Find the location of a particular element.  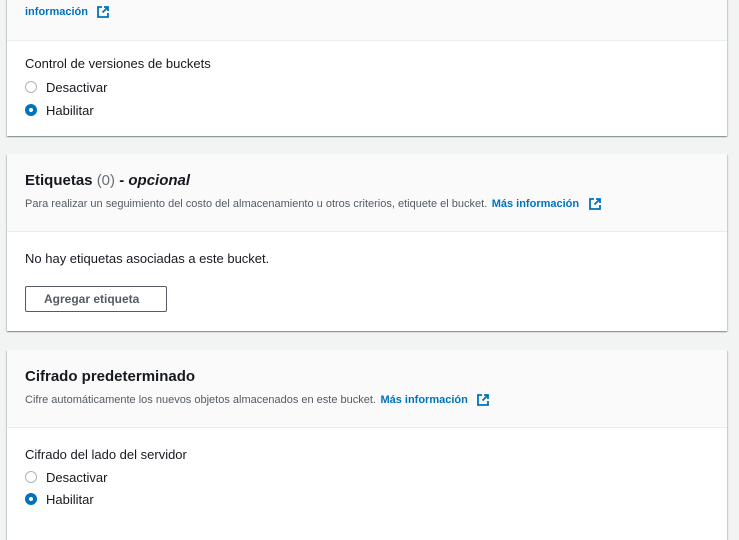

add-tag-button: Agregar etiqueta is located at coordinates (96, 299).